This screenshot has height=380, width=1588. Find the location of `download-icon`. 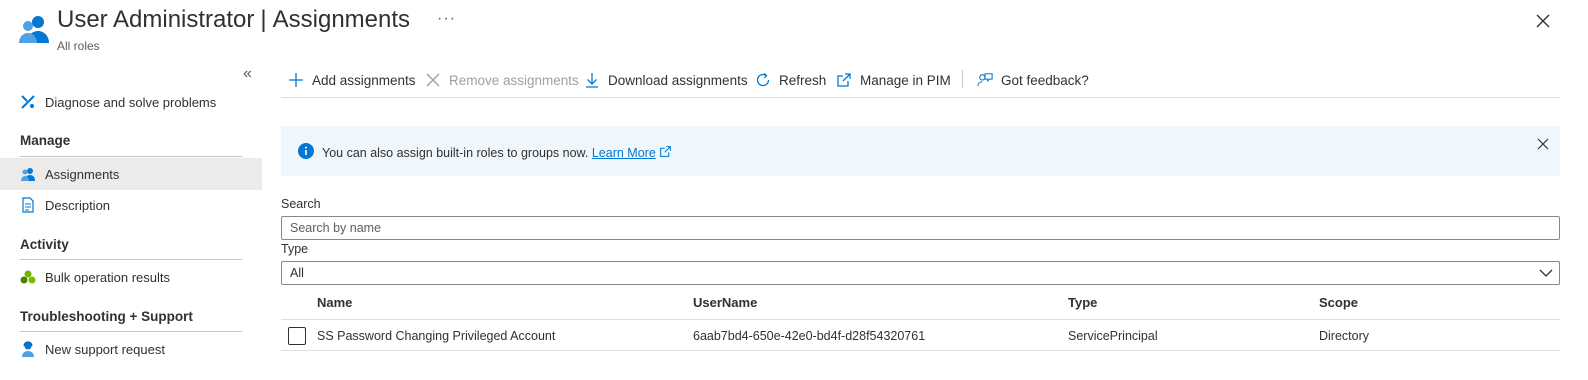

download-icon is located at coordinates (592, 80).